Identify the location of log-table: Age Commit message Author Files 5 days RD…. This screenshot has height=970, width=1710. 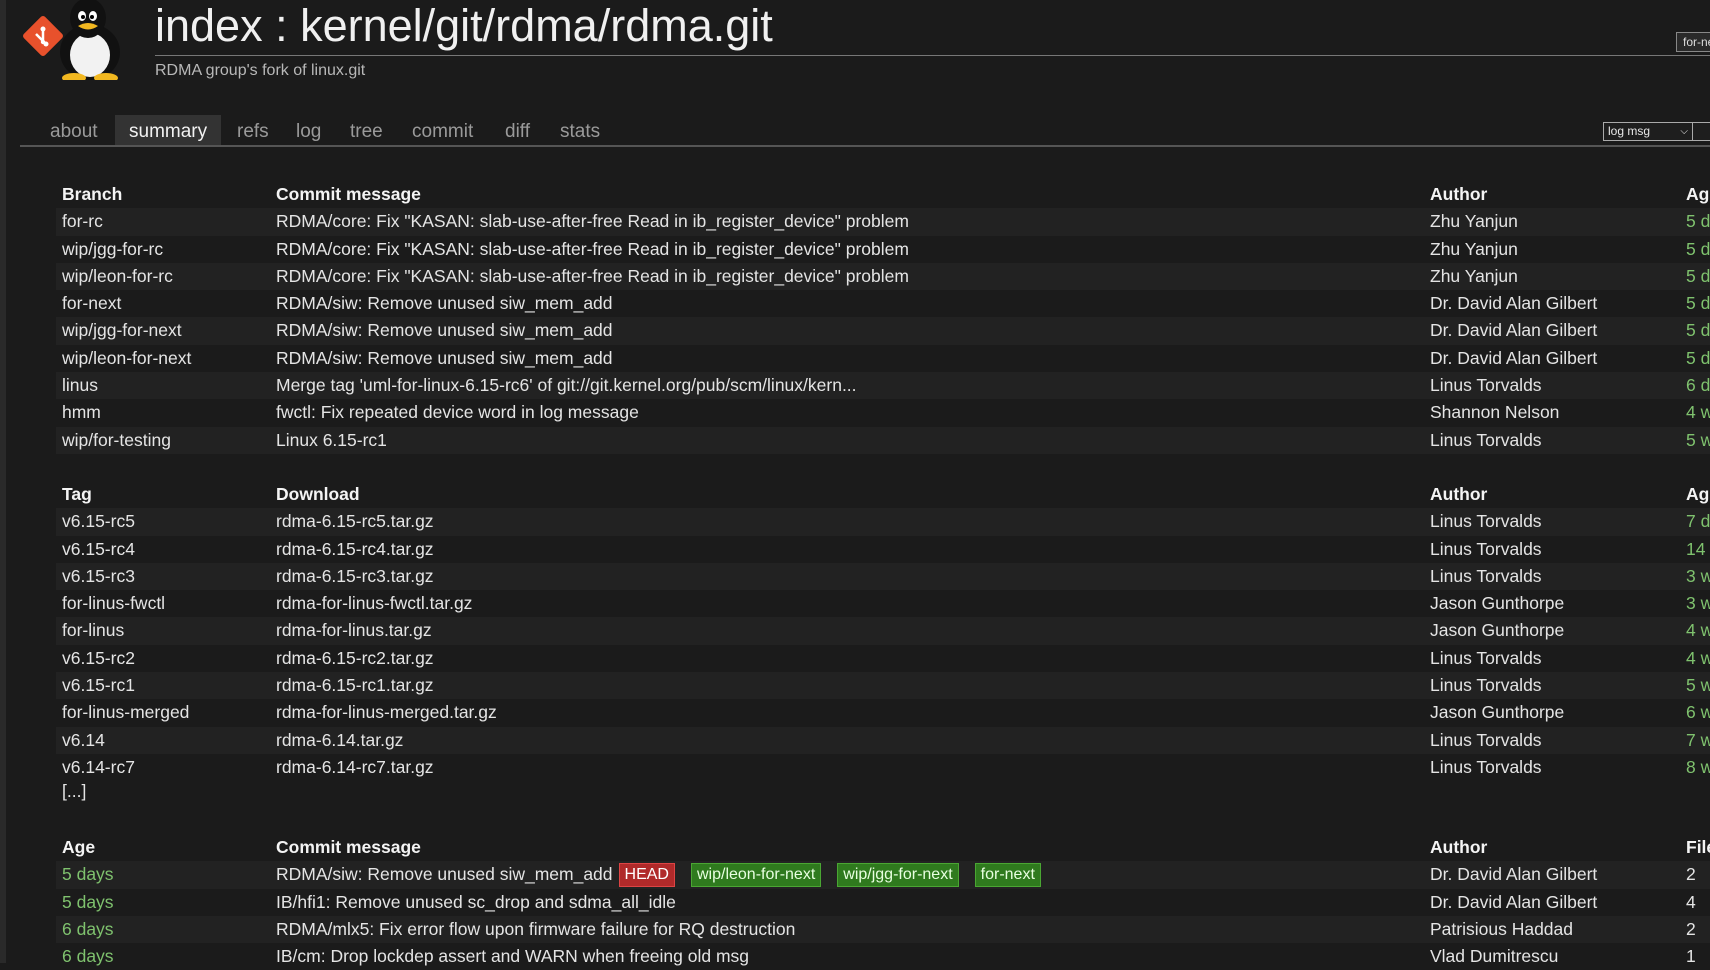
(883, 902).